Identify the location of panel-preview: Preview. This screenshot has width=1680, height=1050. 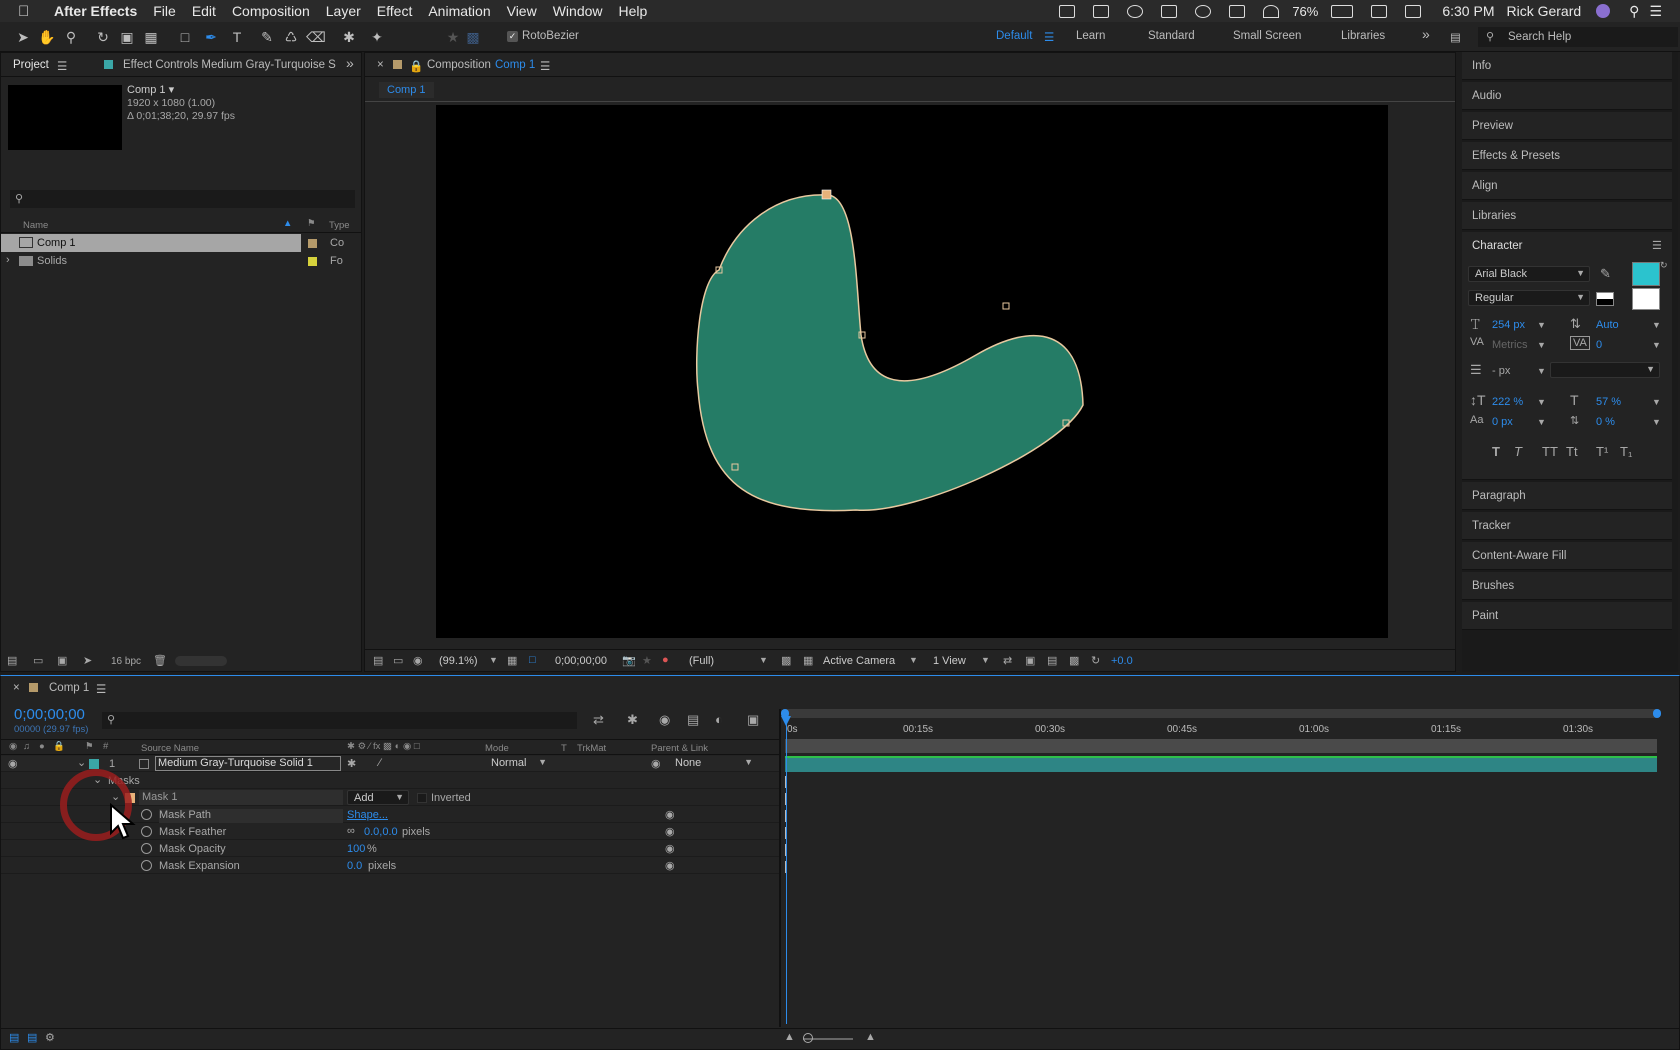
(1567, 126).